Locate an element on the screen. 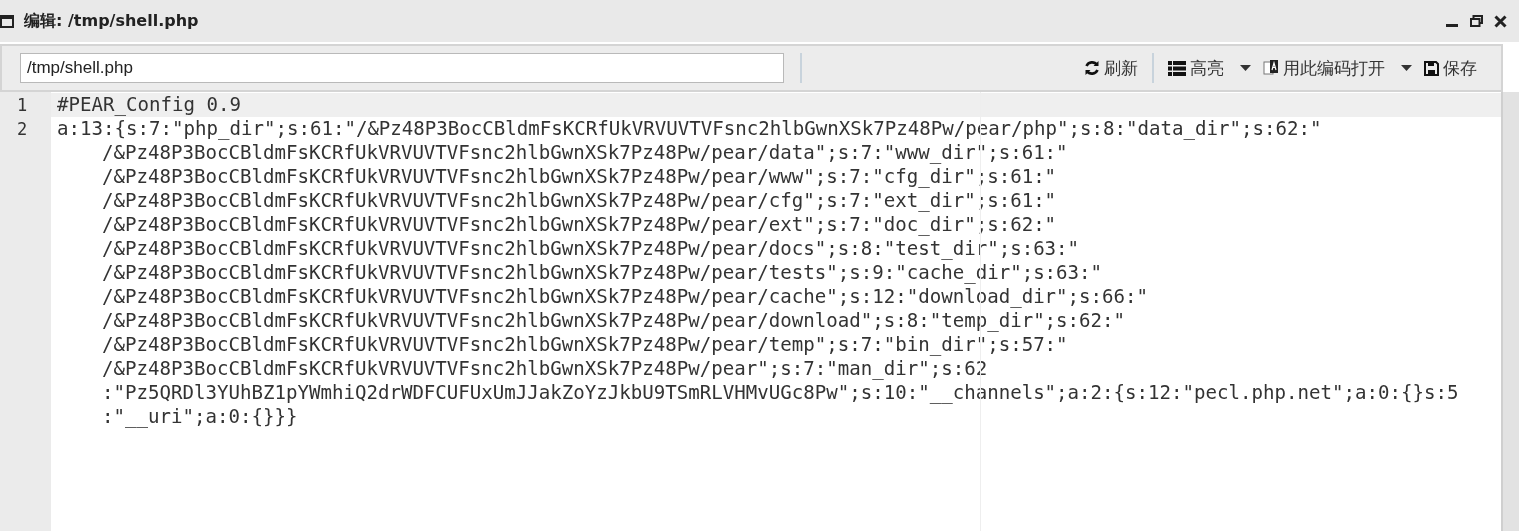  restore-icon is located at coordinates (1476, 21).